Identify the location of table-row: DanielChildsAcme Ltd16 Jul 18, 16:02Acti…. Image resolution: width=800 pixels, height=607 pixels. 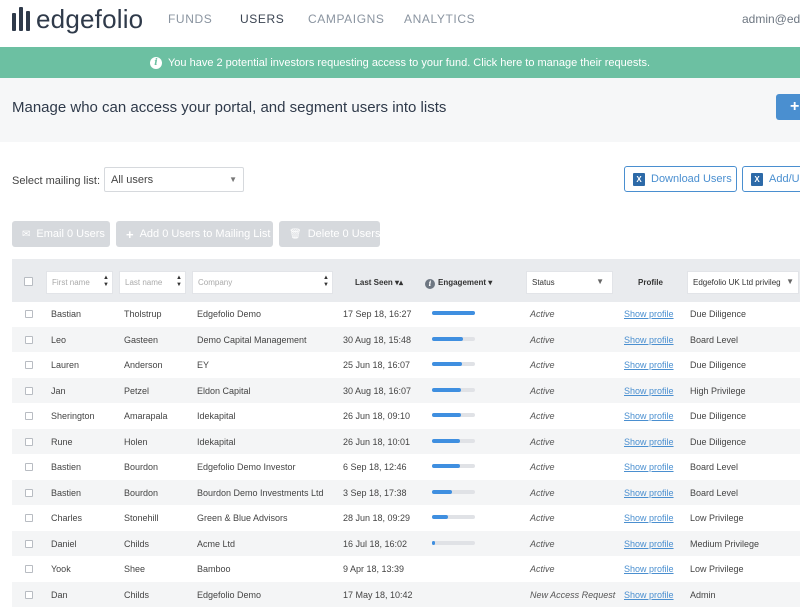
(406, 544).